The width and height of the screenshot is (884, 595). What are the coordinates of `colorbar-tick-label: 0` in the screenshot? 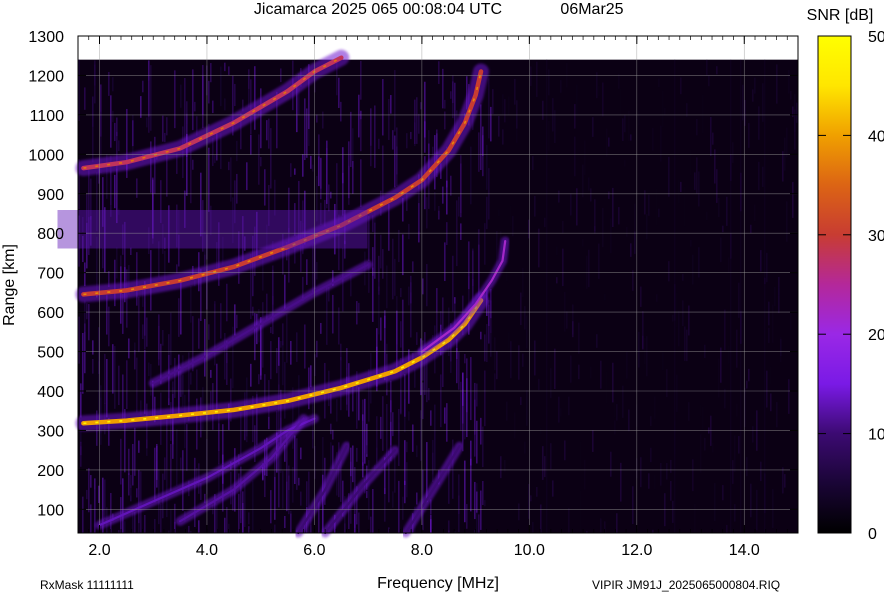 It's located at (872, 534).